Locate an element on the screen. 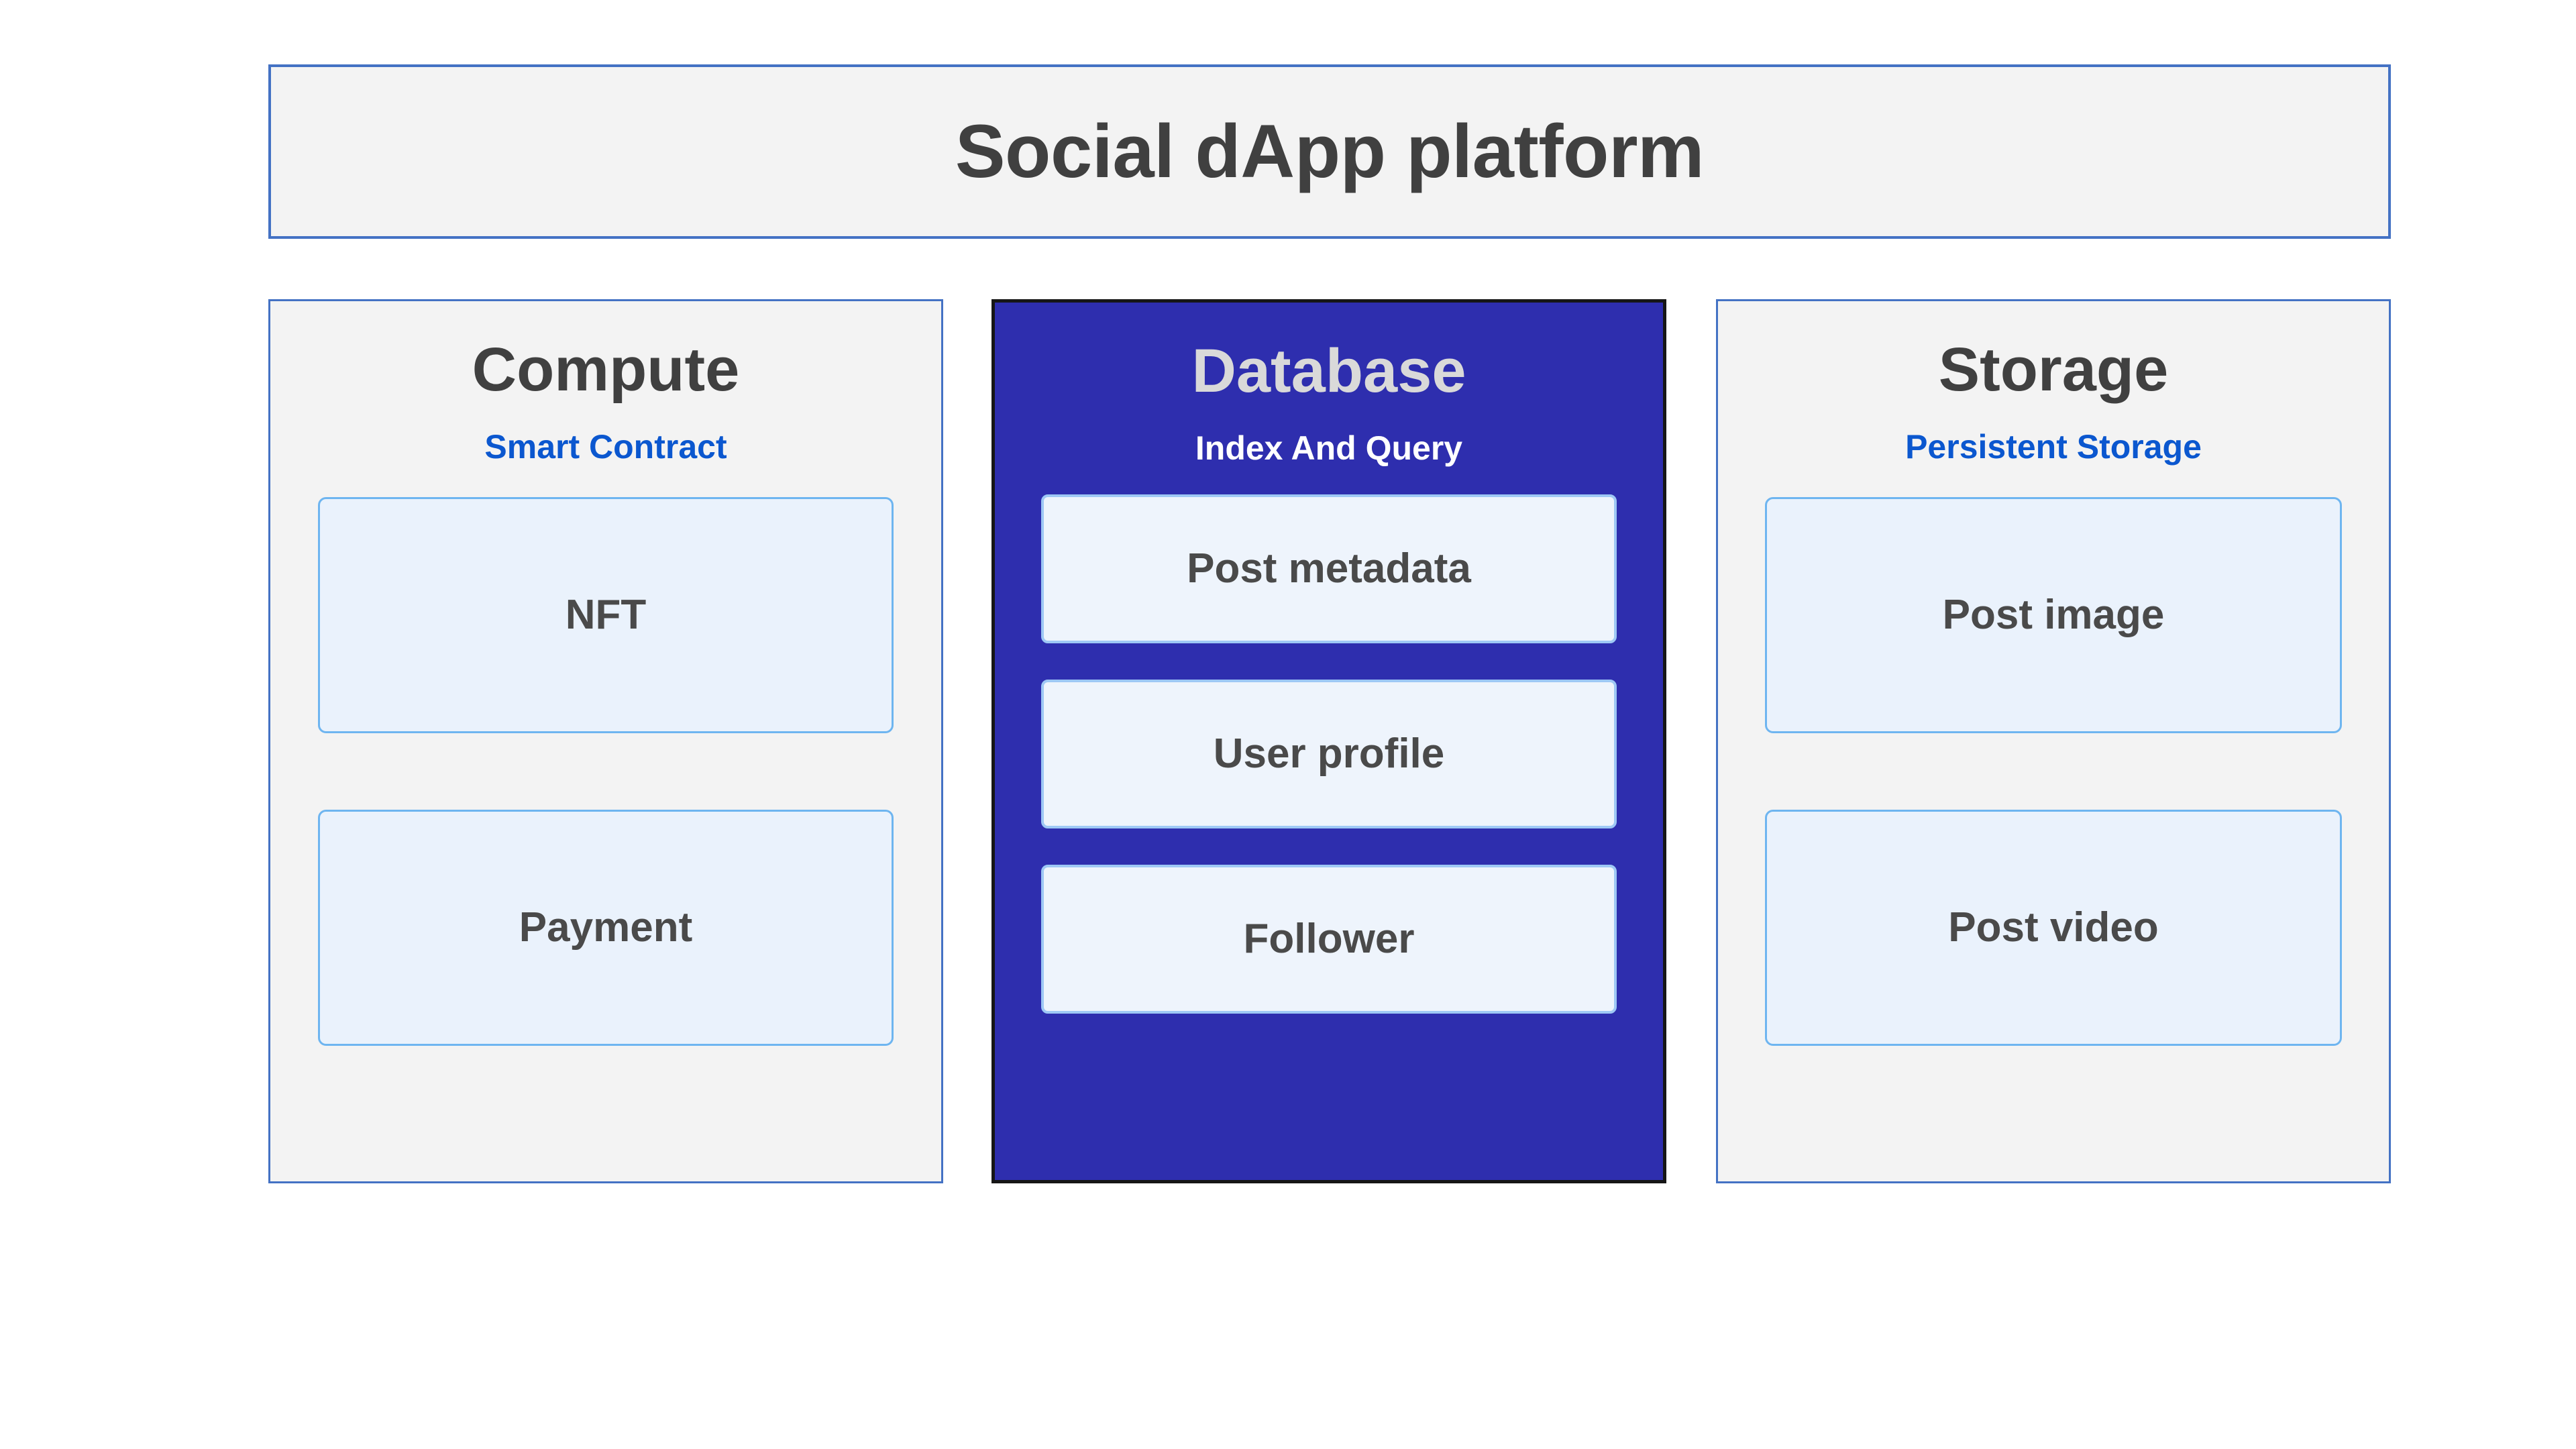 Image resolution: width=2576 pixels, height=1449 pixels. column-subtitle-compute: Smart Contract is located at coordinates (605, 447).